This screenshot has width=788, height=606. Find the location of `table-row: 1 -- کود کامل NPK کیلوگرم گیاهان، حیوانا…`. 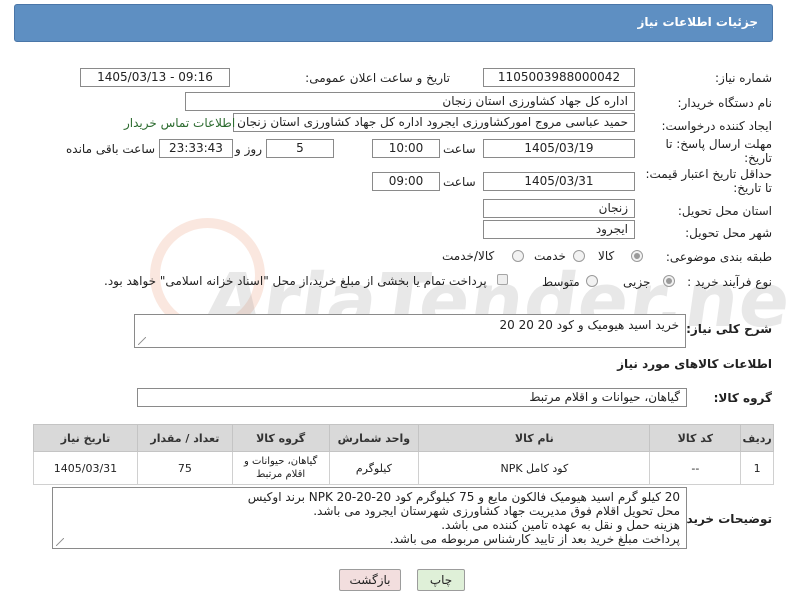

table-row: 1 -- کود کامل NPK کیلوگرم گیاهان، حیوانا… is located at coordinates (403, 468).